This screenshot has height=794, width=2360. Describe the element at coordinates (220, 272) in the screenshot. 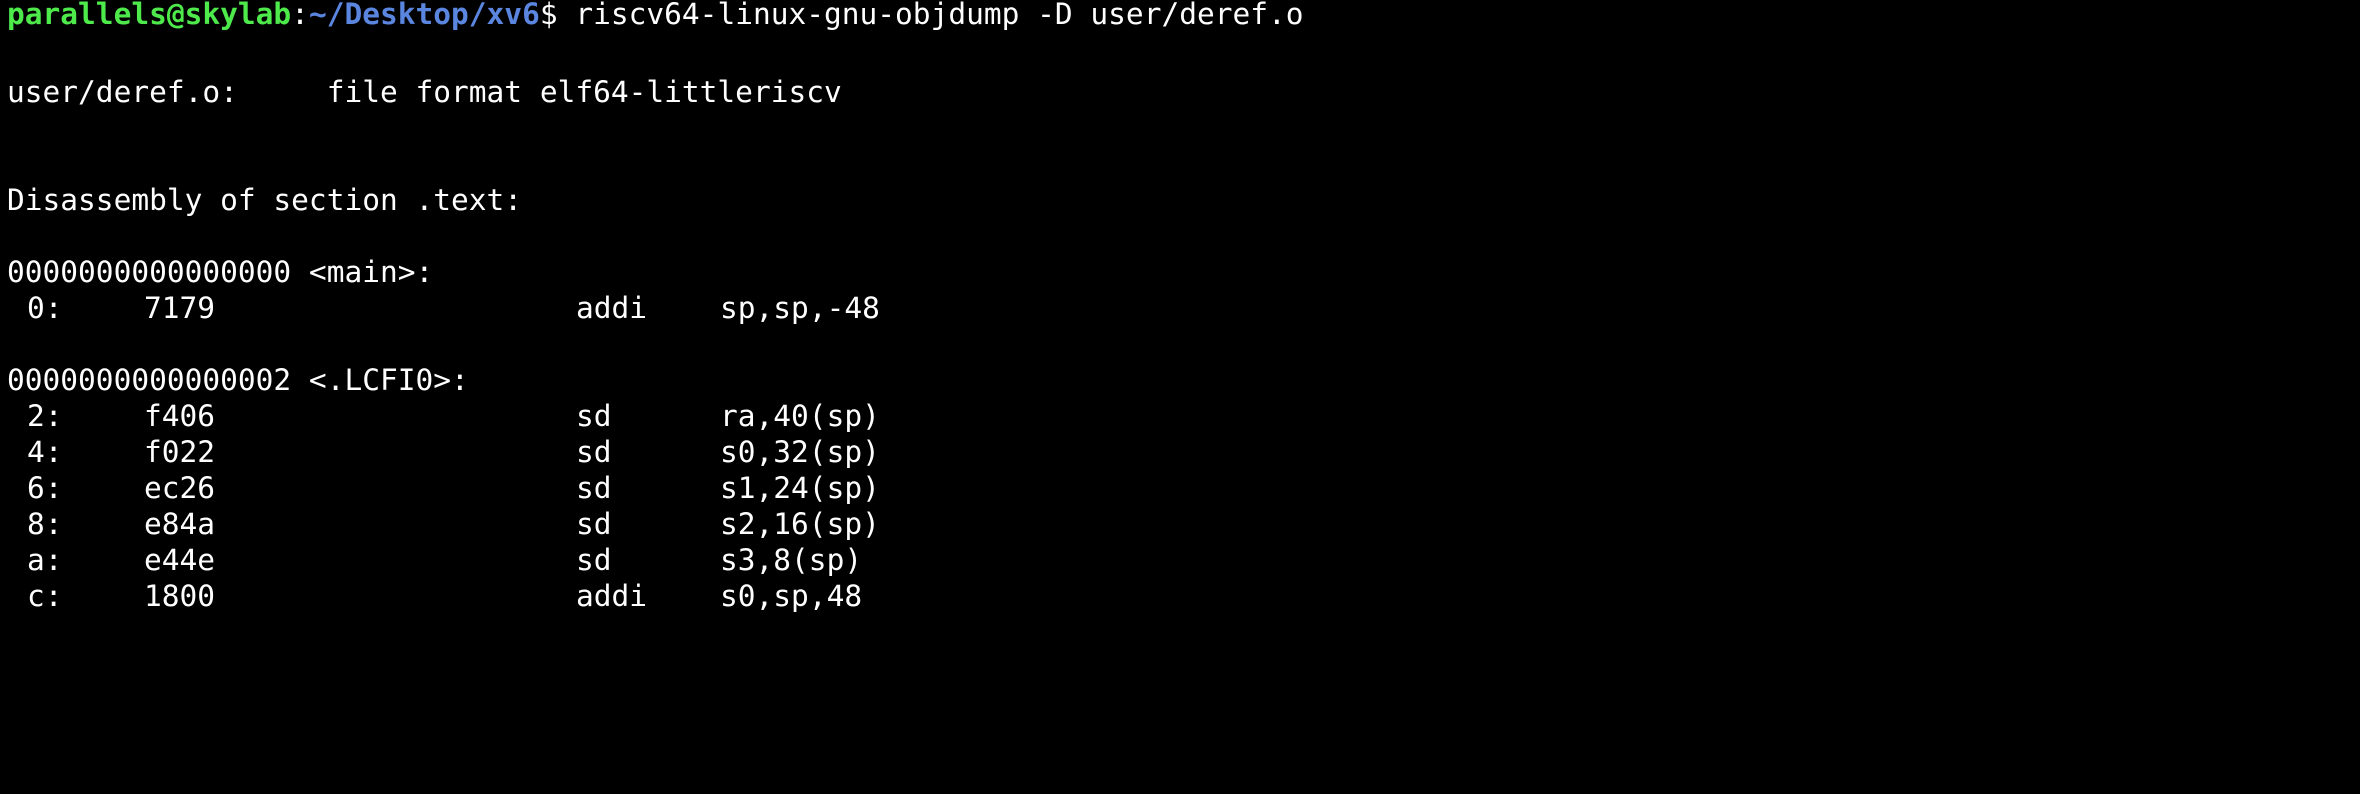

I see `symbol-label-main: 0000000000000000 <main>:` at that location.